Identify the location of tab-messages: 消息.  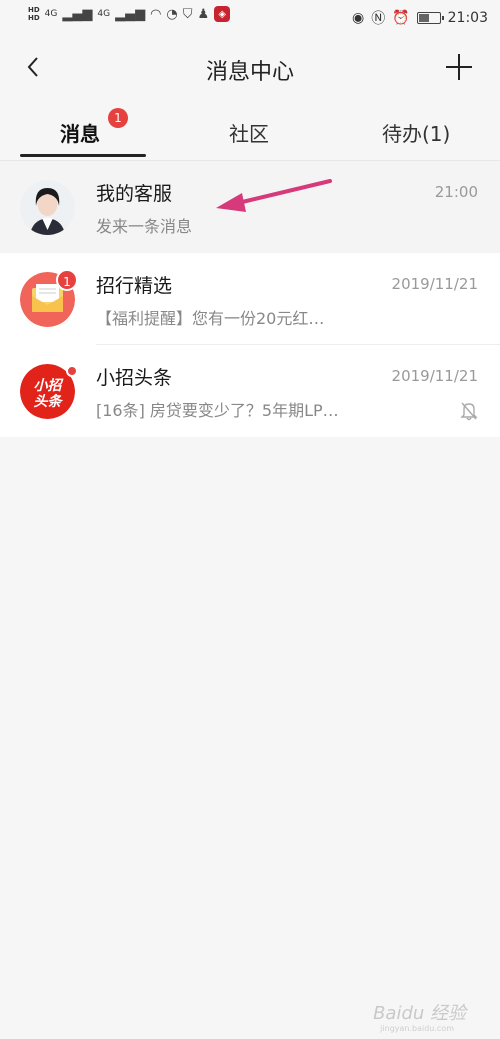
(80, 132).